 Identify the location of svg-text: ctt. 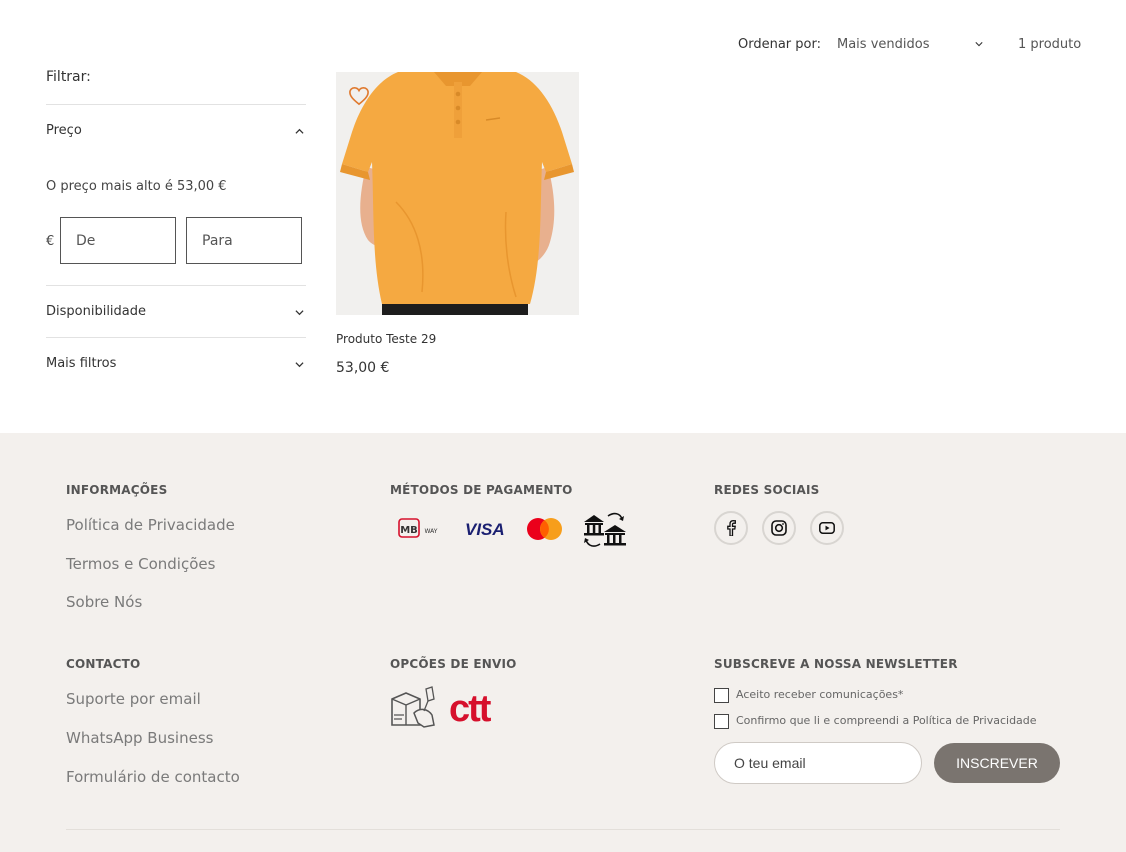
(470, 707).